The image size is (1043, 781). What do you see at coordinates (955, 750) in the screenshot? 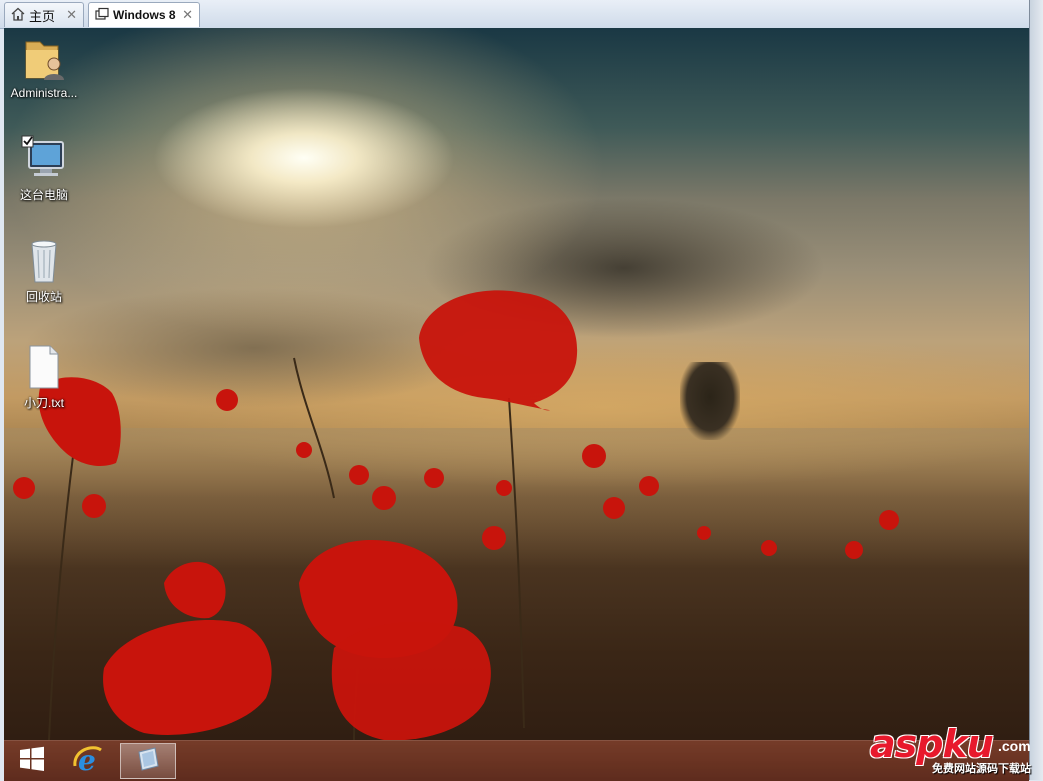
I see `watermark: aspku .com 免费网站源码下载站` at bounding box center [955, 750].